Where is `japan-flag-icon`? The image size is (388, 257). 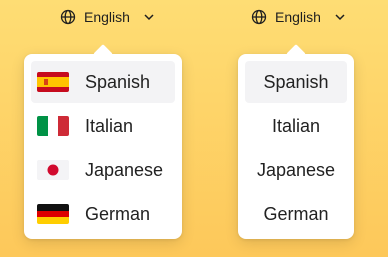
japan-flag-icon is located at coordinates (53, 170).